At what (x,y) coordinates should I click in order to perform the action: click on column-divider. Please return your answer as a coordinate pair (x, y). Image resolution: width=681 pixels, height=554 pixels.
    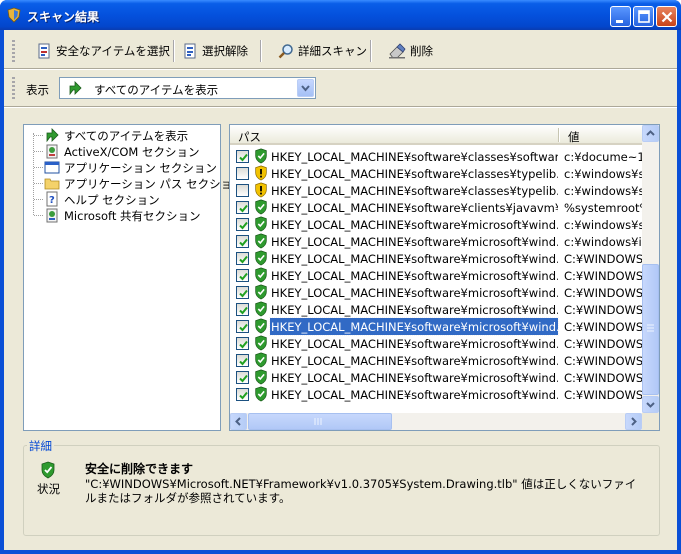
    Looking at the image, I should click on (558, 135).